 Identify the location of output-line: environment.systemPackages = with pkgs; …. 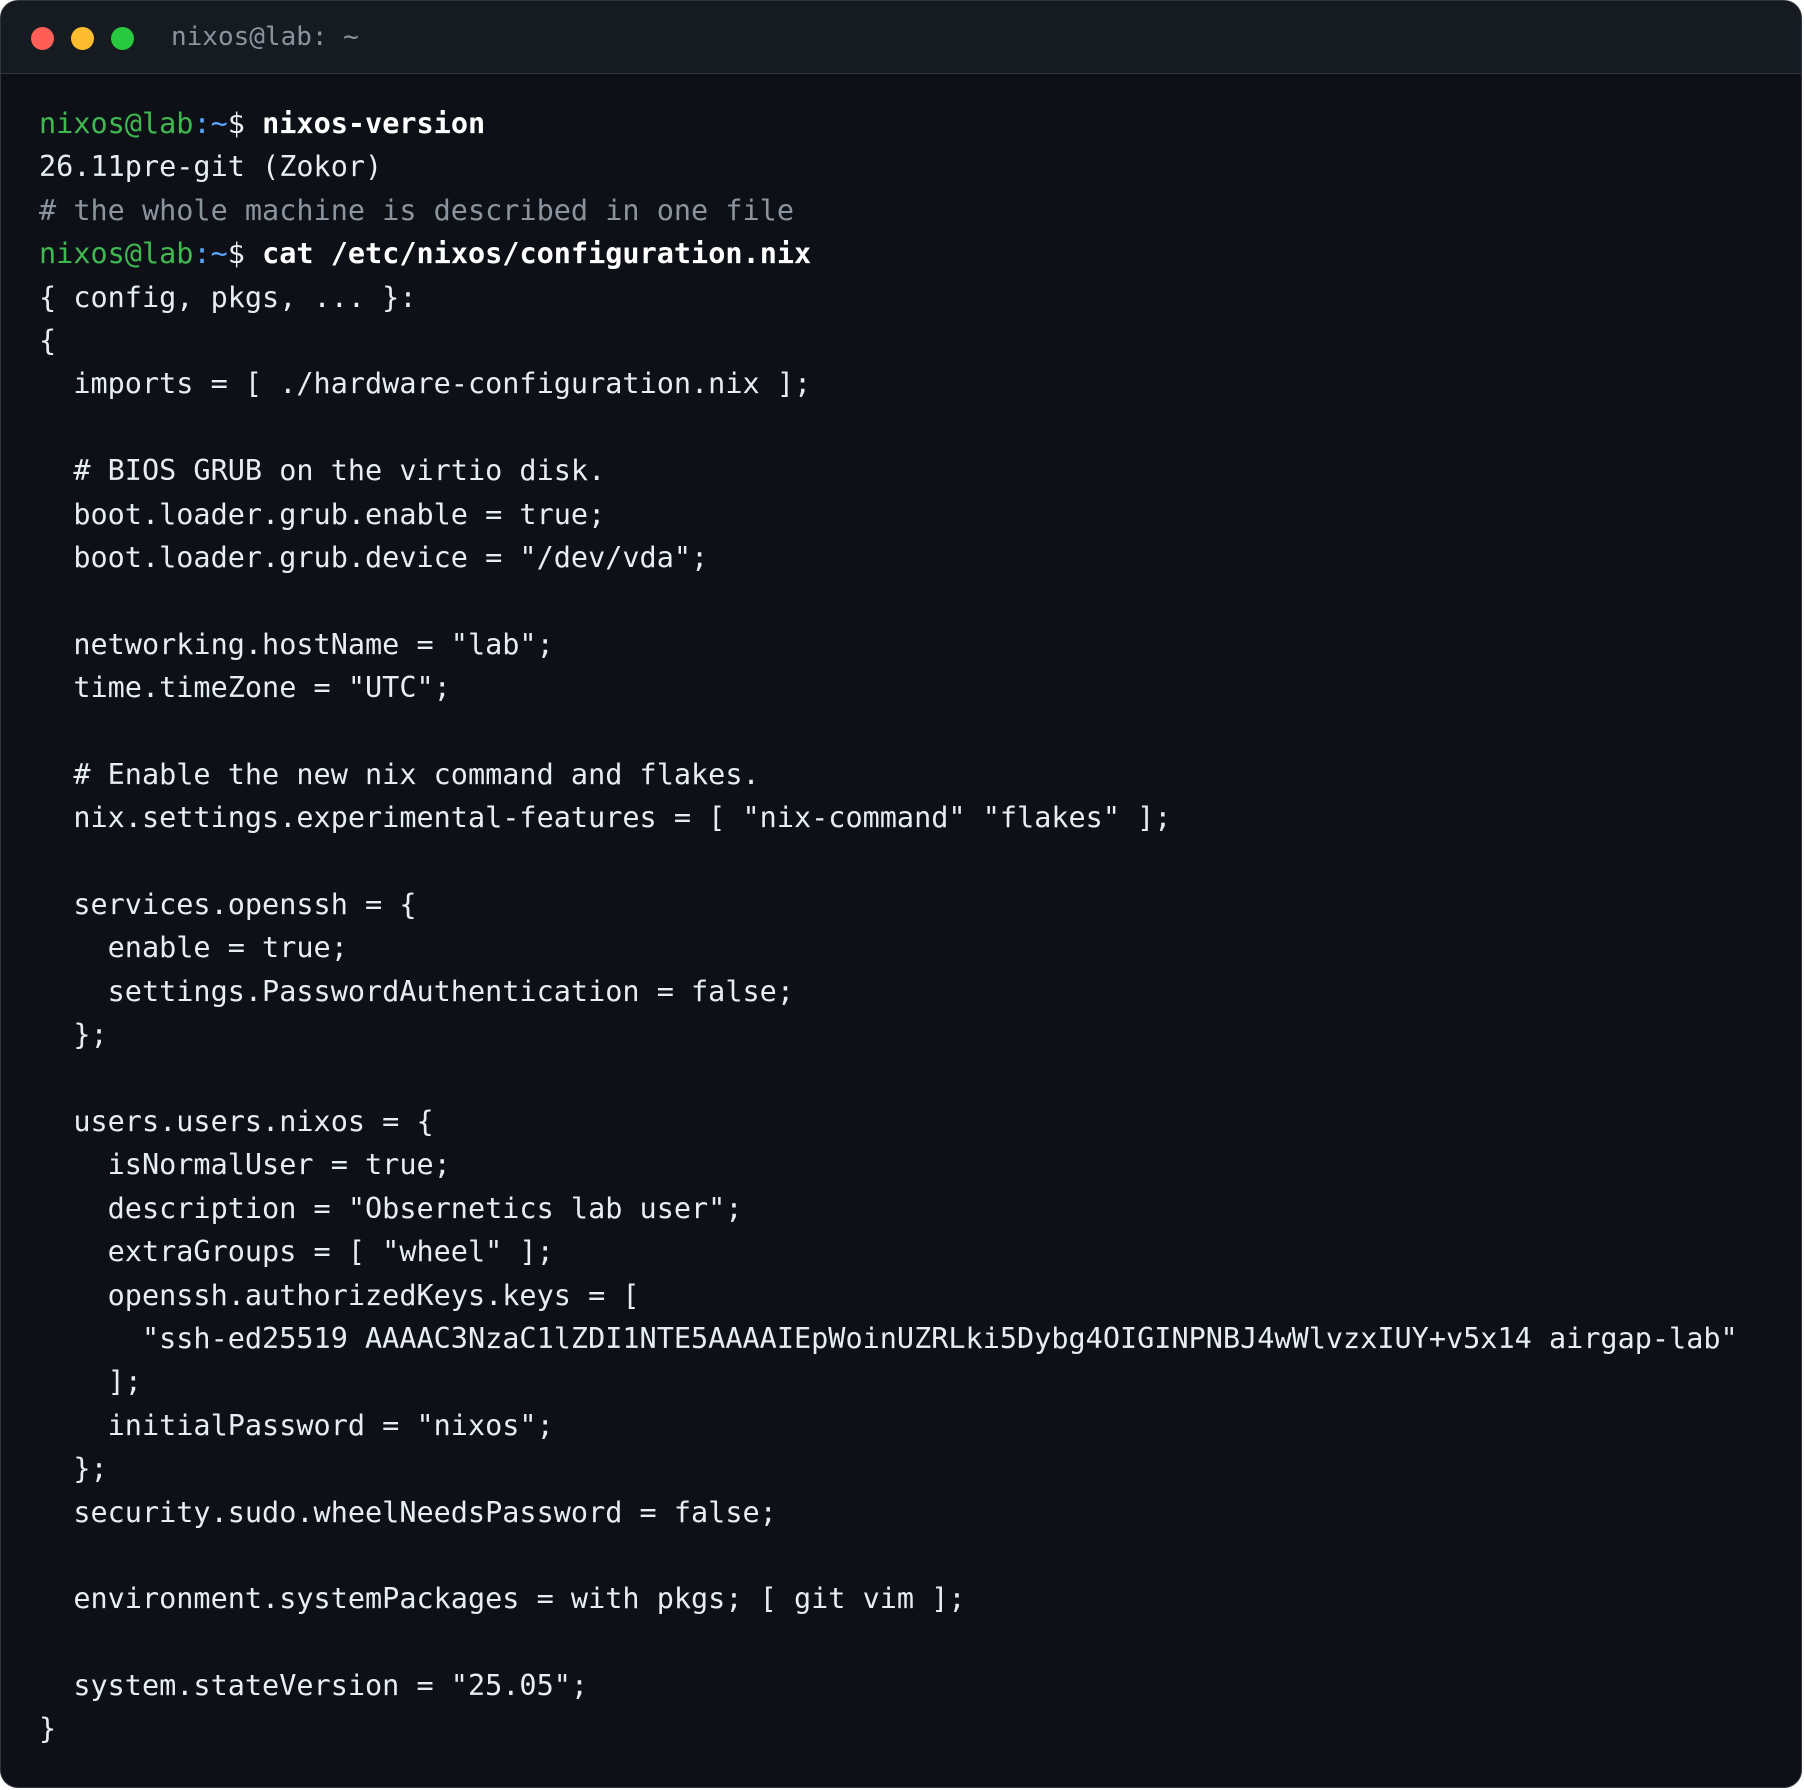
(502, 1599).